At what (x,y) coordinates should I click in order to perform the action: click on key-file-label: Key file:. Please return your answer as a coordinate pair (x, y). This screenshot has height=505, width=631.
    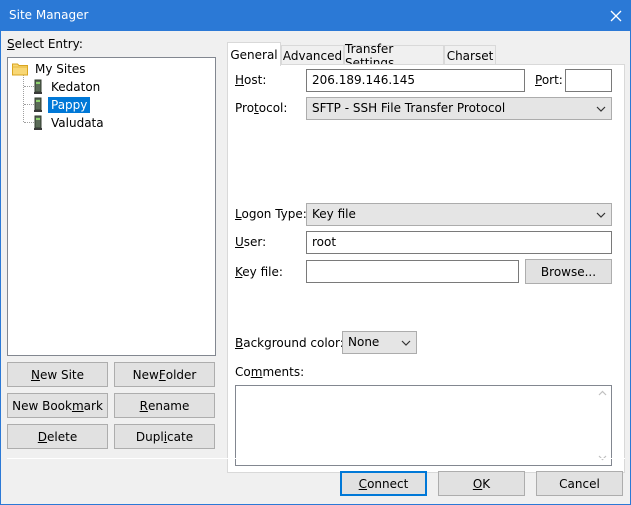
    Looking at the image, I should click on (259, 272).